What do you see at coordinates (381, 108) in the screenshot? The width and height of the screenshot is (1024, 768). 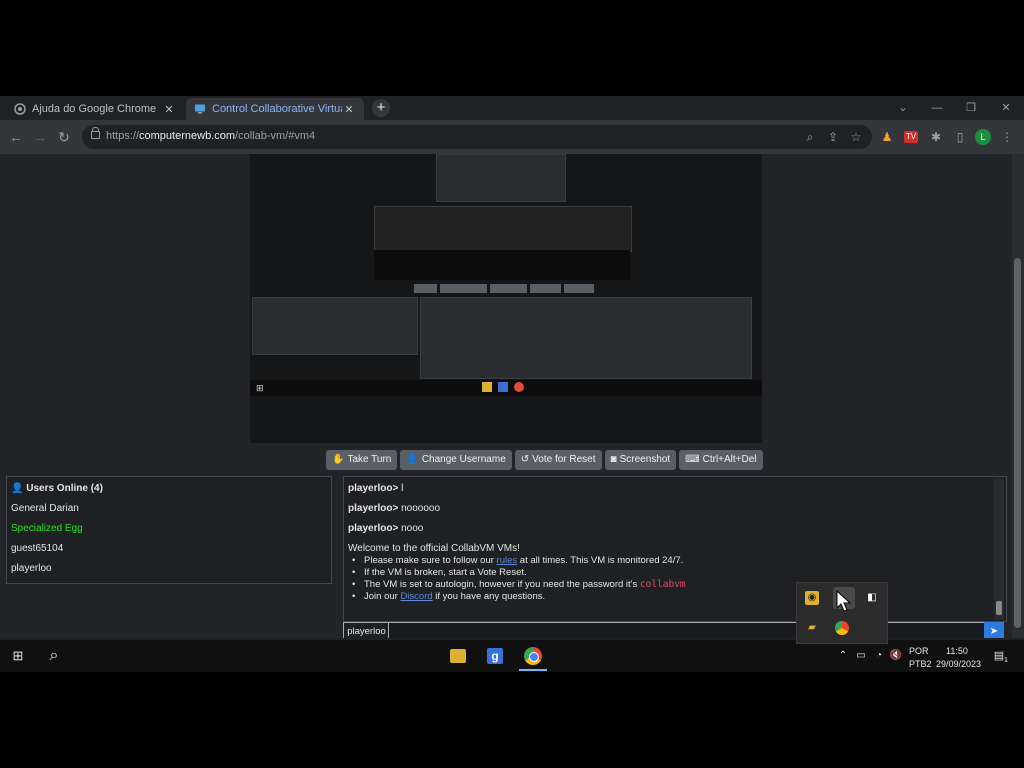 I see `new-tab-button: +` at bounding box center [381, 108].